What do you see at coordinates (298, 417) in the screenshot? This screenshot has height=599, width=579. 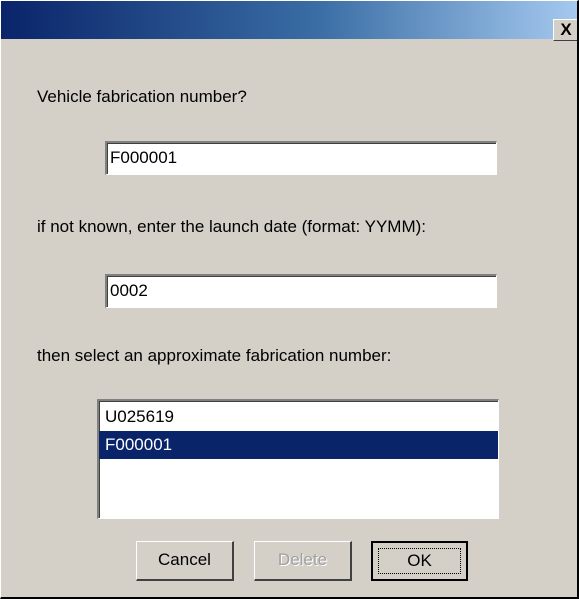 I see `list-item: U025619` at bounding box center [298, 417].